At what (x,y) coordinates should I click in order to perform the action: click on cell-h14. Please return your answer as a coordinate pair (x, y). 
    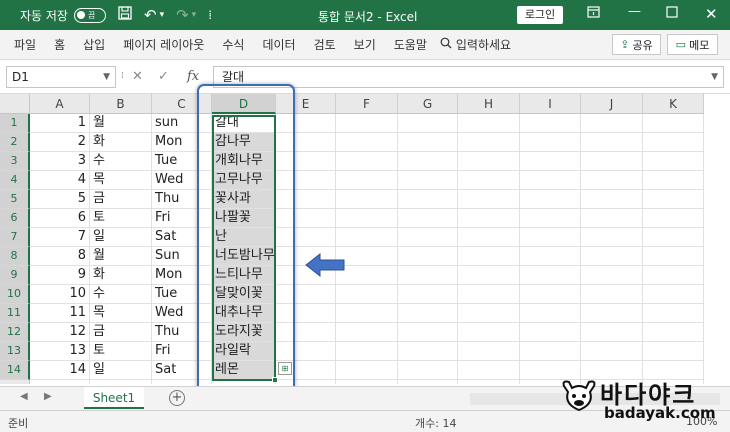
    Looking at the image, I should click on (489, 370).